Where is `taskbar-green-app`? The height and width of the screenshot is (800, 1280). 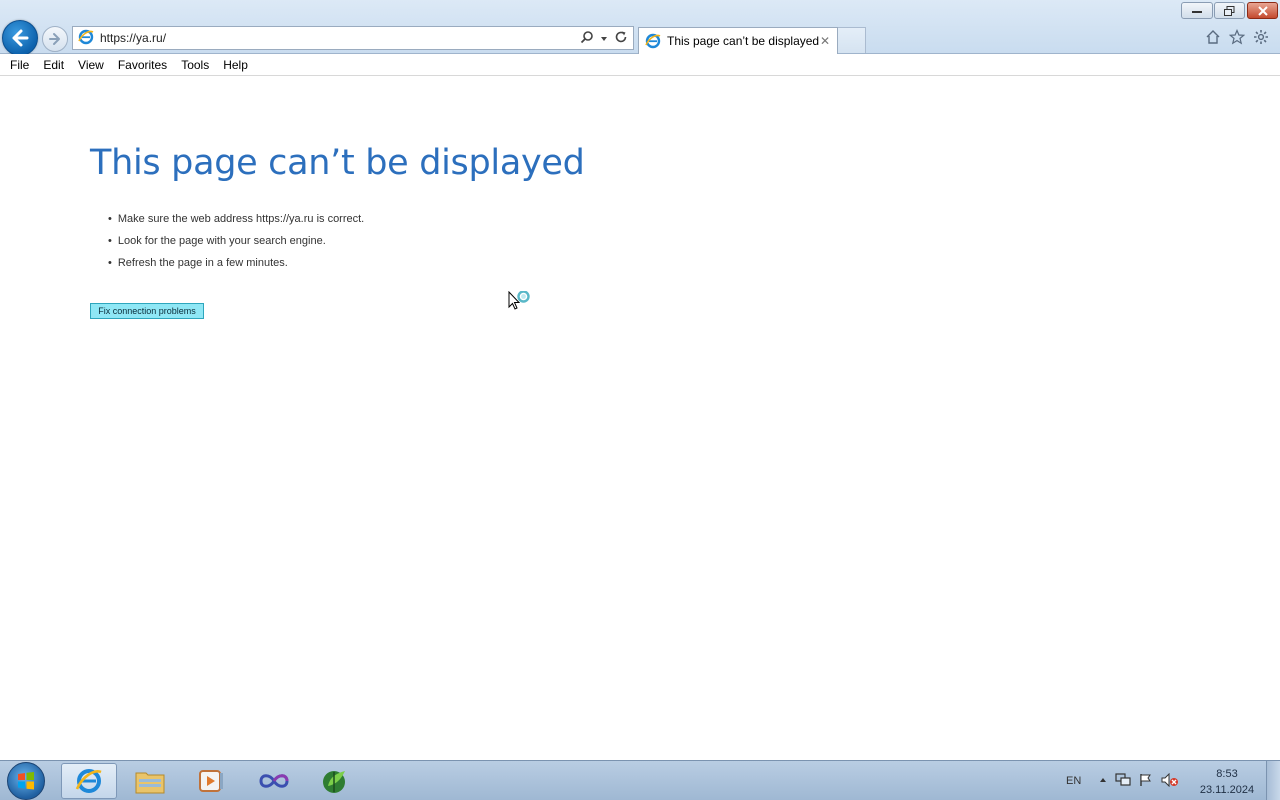 taskbar-green-app is located at coordinates (335, 781).